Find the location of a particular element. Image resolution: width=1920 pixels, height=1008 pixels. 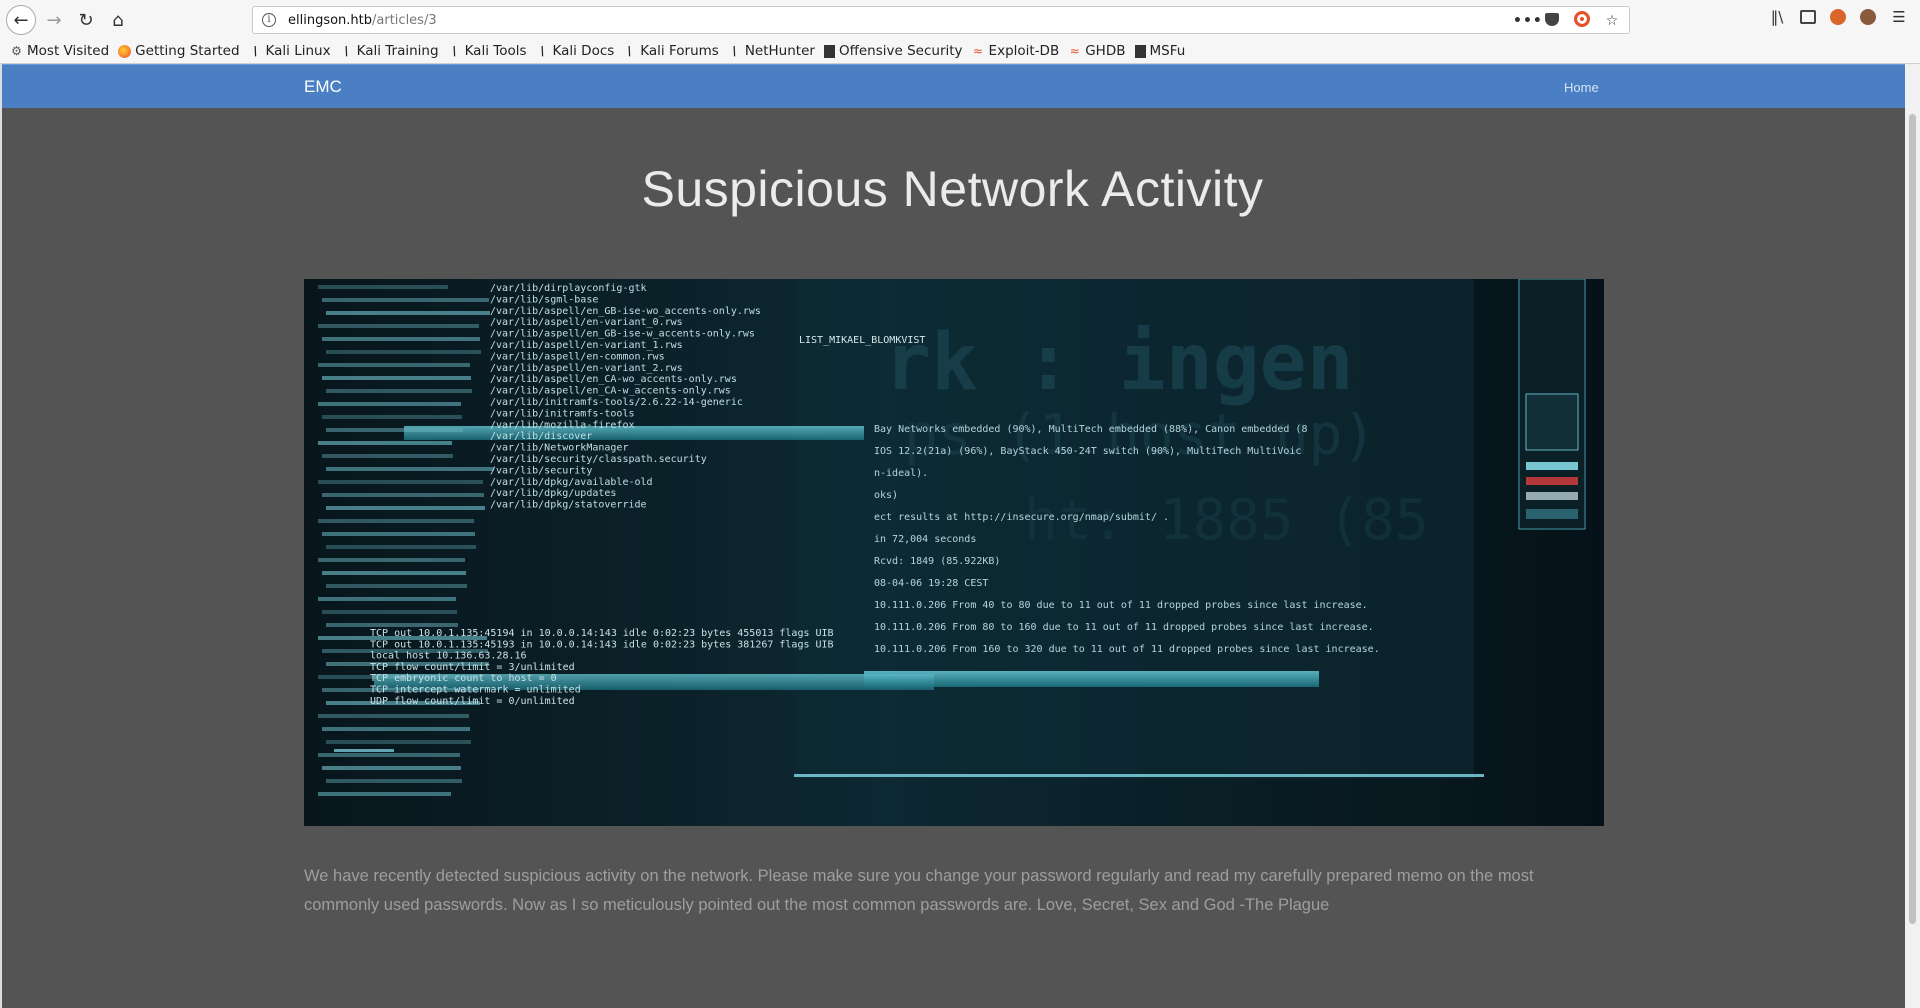

bookmark-item: MSFu is located at coordinates (1160, 51).